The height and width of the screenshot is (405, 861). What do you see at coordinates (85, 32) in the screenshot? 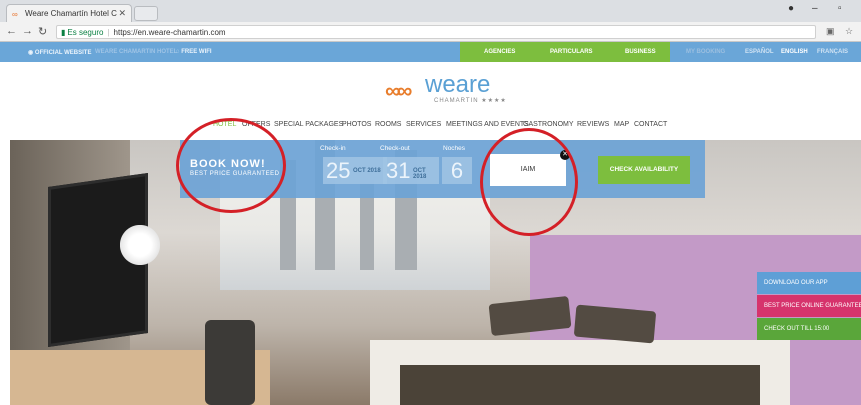
I see `secure-label: Es seguro` at bounding box center [85, 32].